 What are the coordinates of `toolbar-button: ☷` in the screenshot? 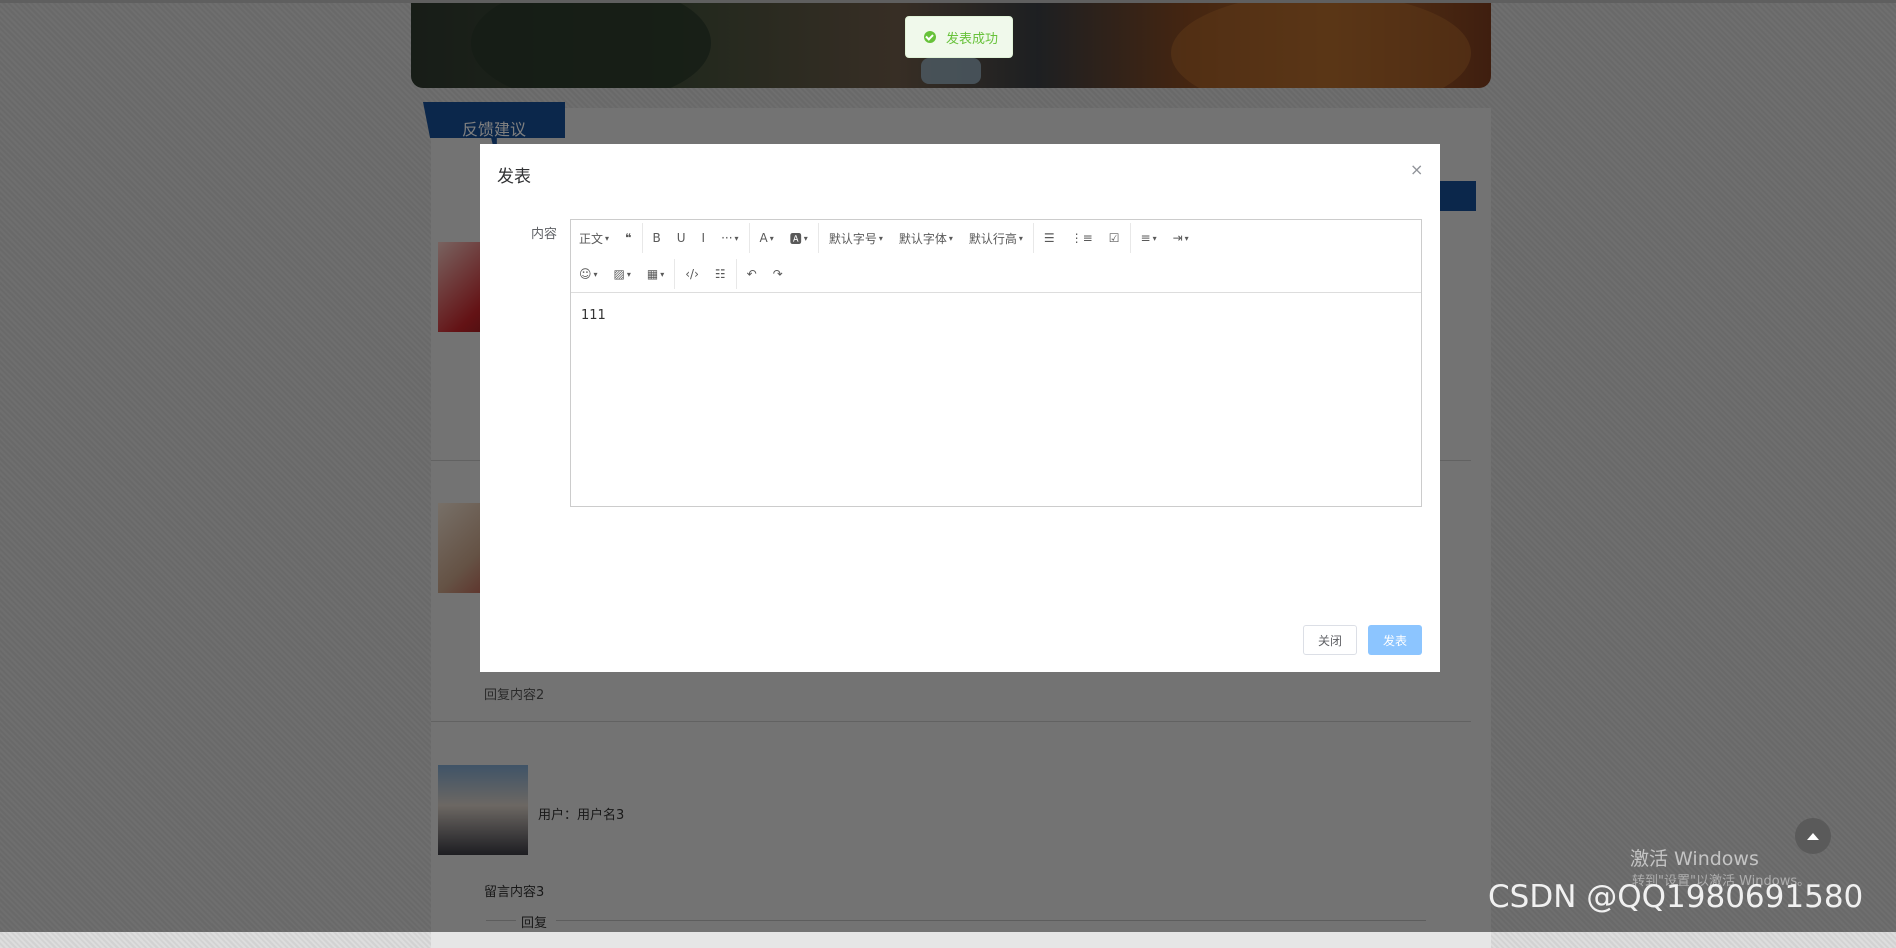 It's located at (720, 274).